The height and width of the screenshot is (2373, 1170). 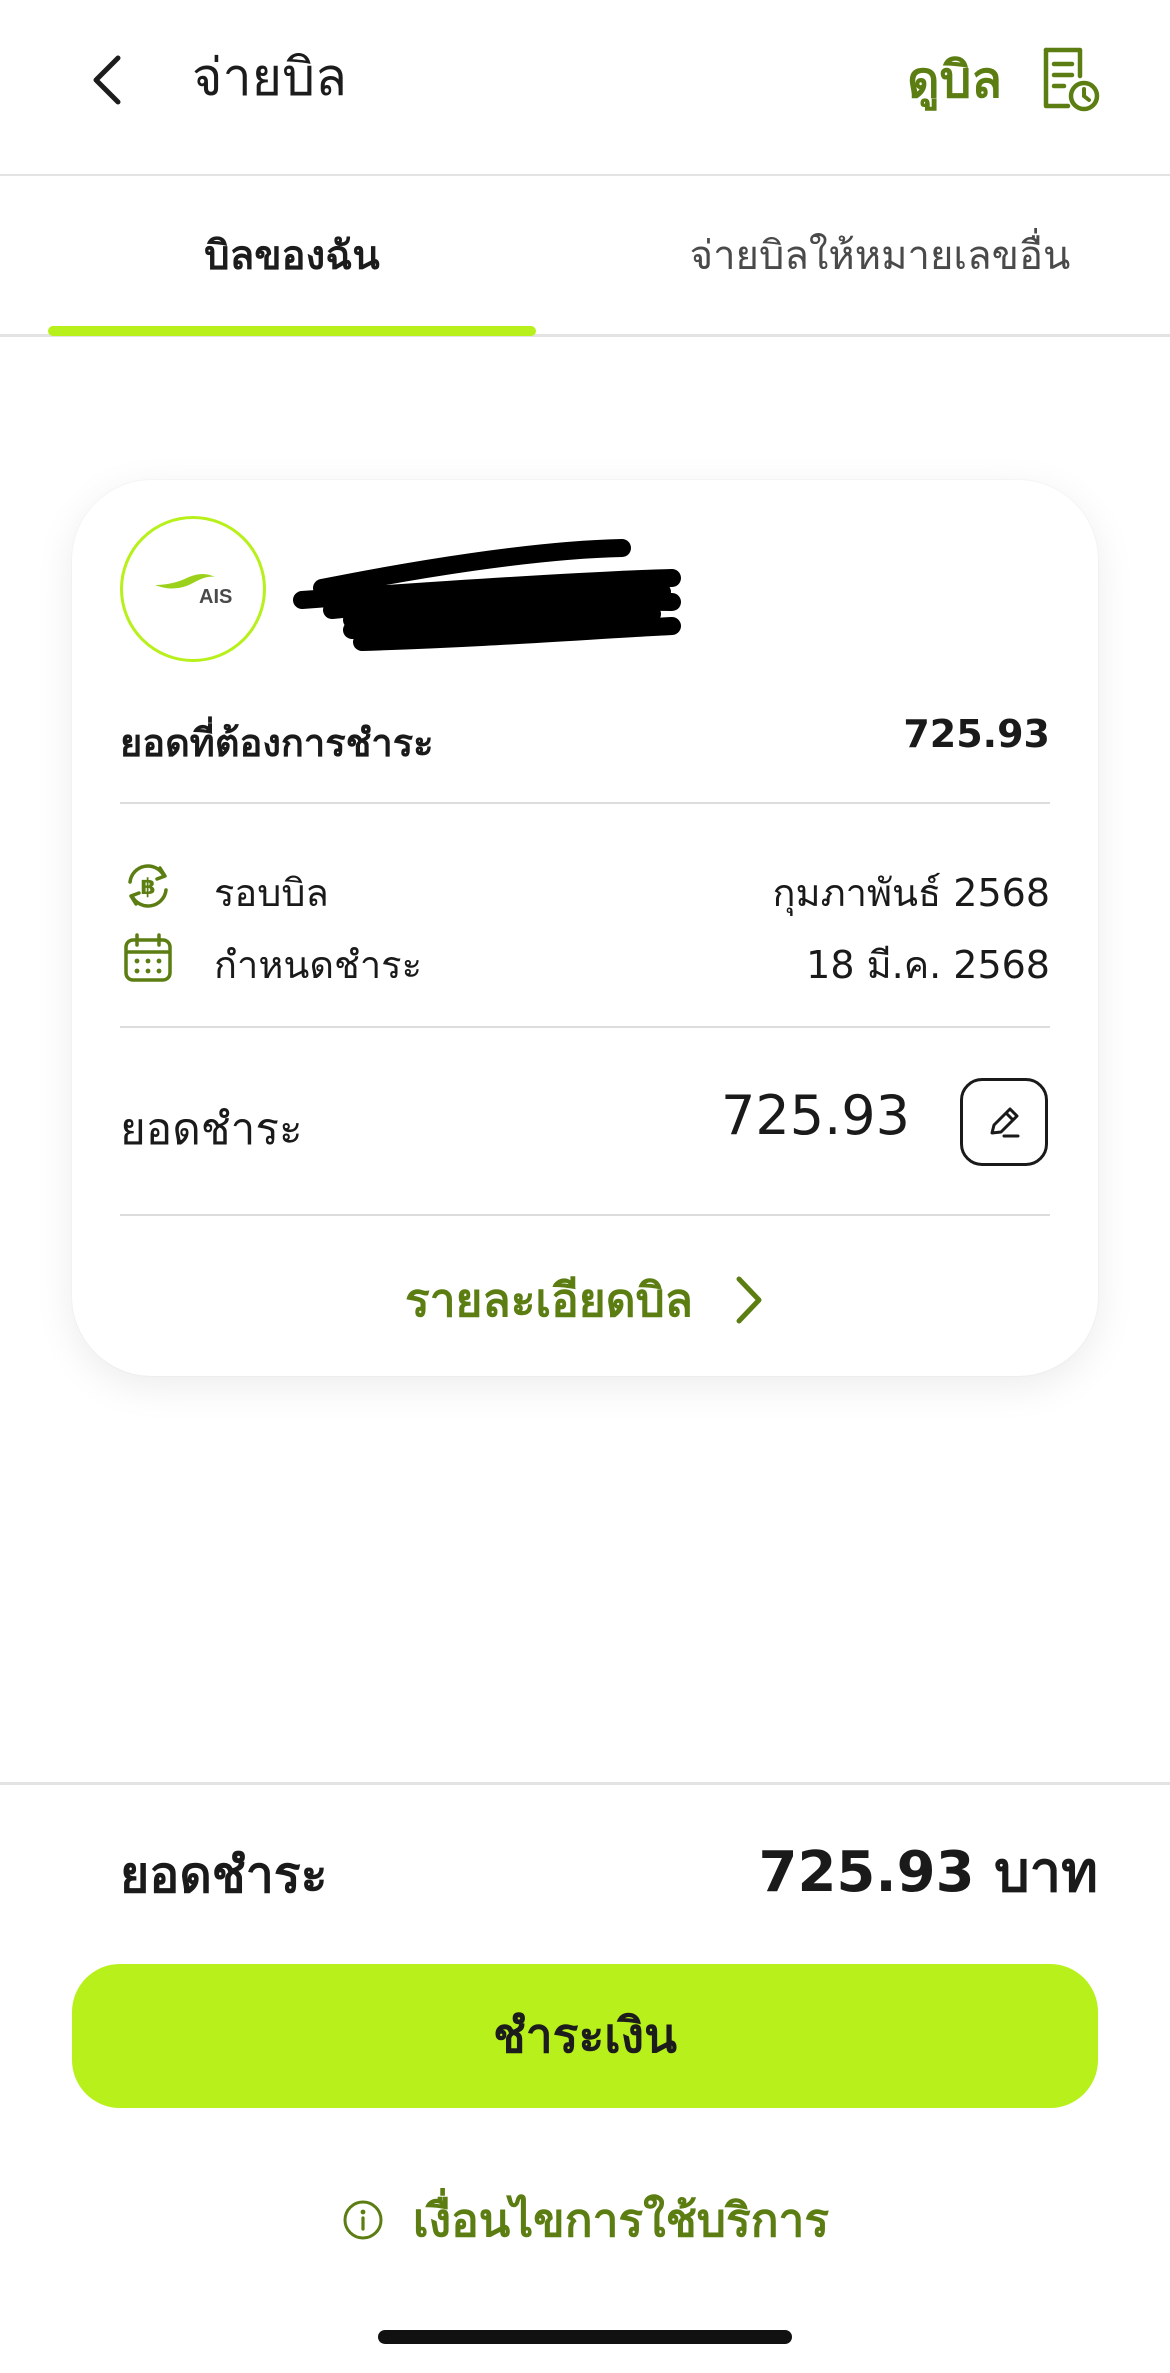 What do you see at coordinates (487, 595) in the screenshot?
I see `redacted-phone-number` at bounding box center [487, 595].